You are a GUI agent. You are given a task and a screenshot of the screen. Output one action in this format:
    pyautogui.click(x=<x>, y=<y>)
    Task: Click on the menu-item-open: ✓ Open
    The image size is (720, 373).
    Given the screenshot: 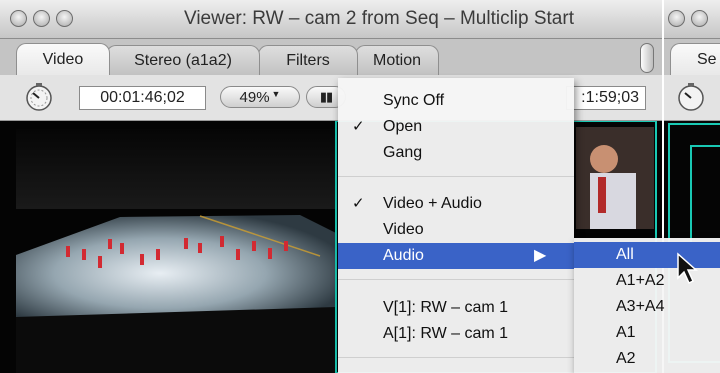 What is the action you would take?
    pyautogui.click(x=456, y=127)
    